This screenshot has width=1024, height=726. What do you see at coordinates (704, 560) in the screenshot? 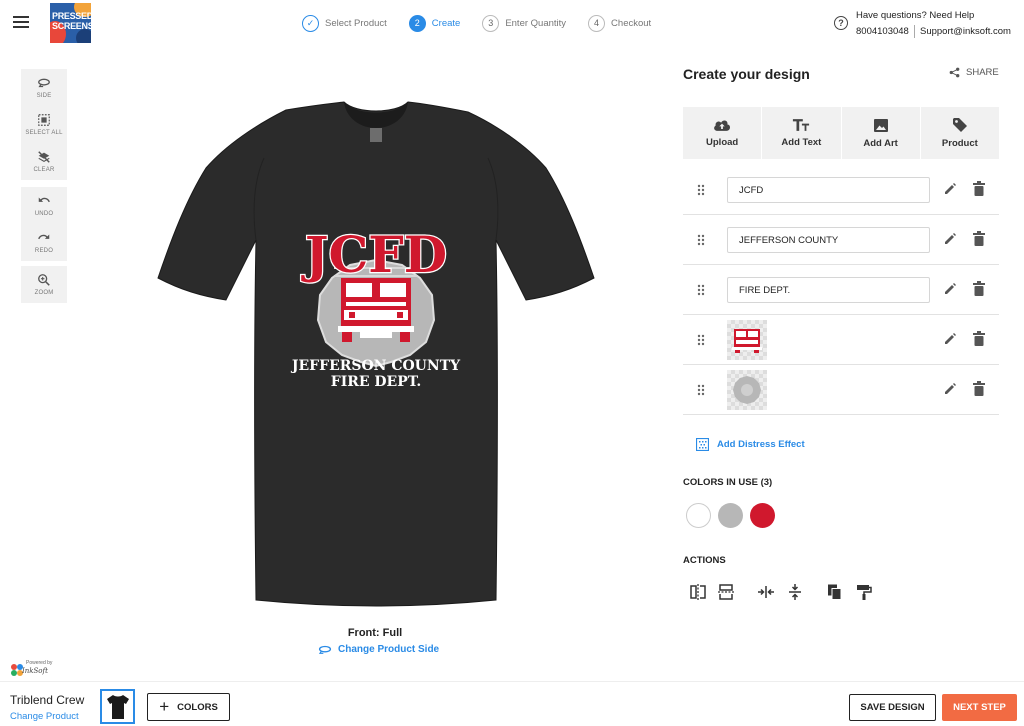
I see `actions-title: ACTIONS` at bounding box center [704, 560].